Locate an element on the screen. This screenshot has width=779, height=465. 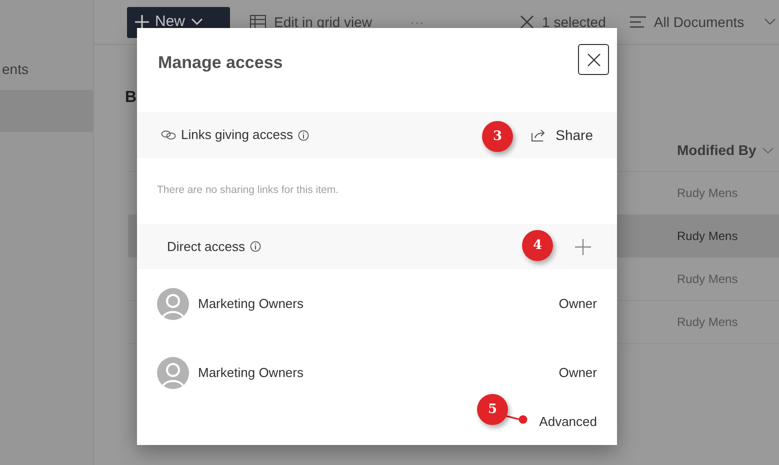
advanced-link: Advanced is located at coordinates (568, 422).